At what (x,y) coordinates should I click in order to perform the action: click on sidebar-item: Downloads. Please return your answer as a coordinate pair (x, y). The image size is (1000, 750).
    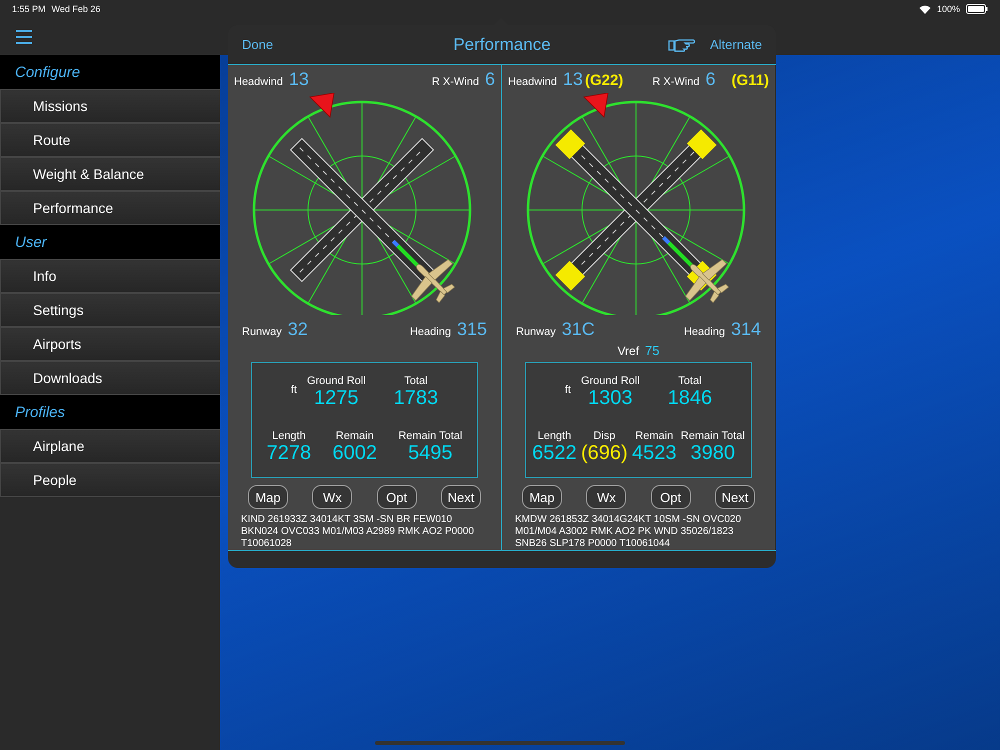
    Looking at the image, I should click on (110, 378).